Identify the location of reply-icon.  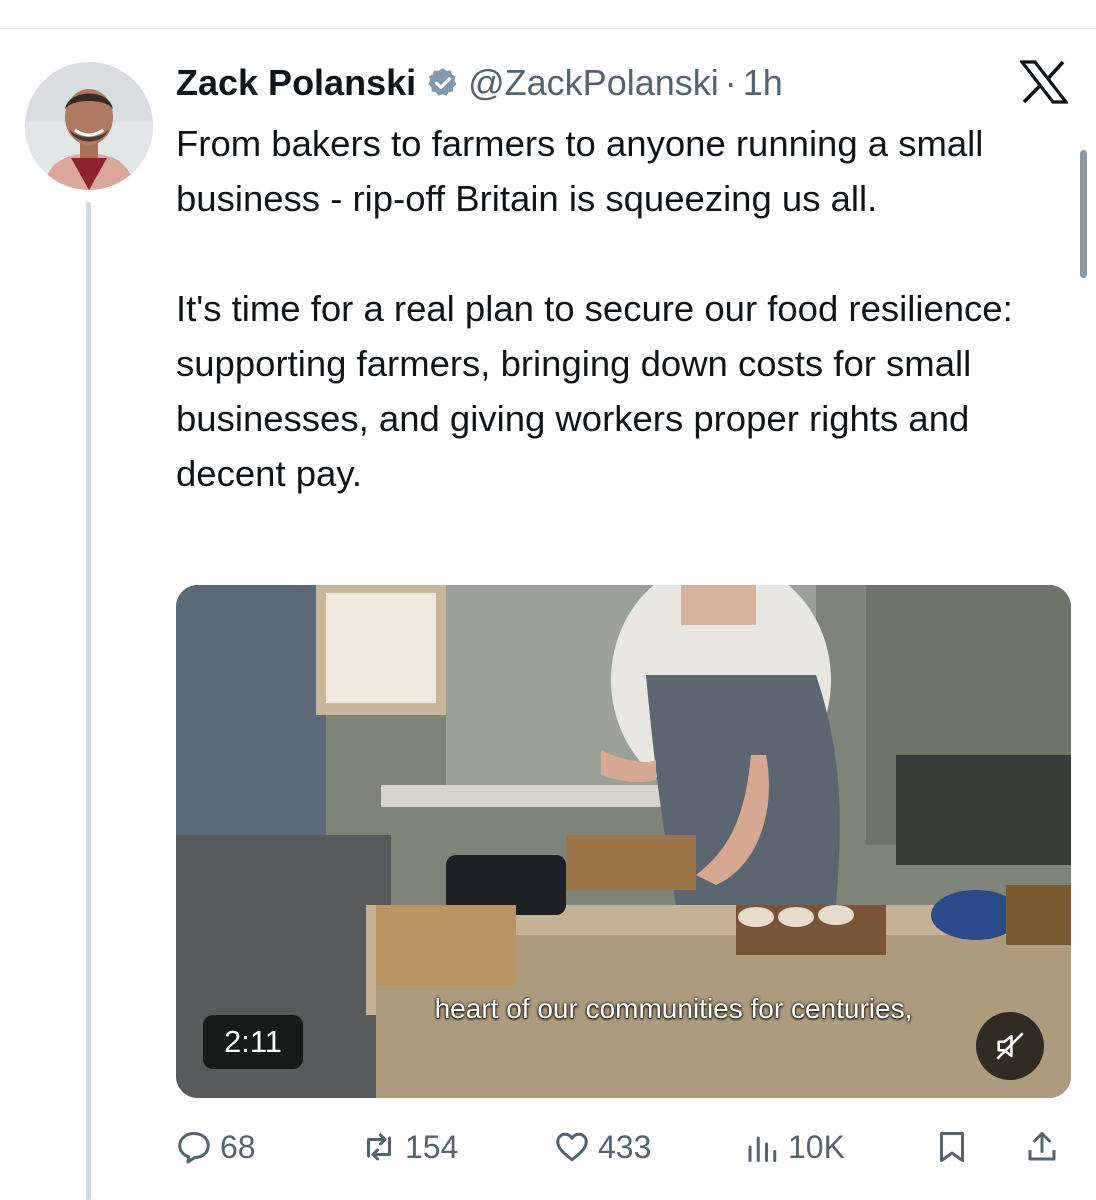
(194, 1148).